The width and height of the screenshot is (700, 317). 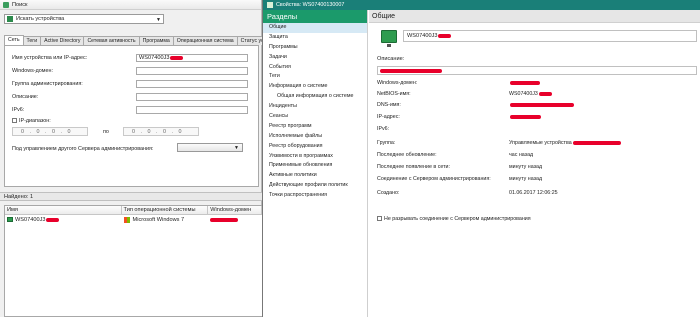 What do you see at coordinates (537, 168) in the screenshot?
I see `property-row: Последнее появление в сети: минуту назад` at bounding box center [537, 168].